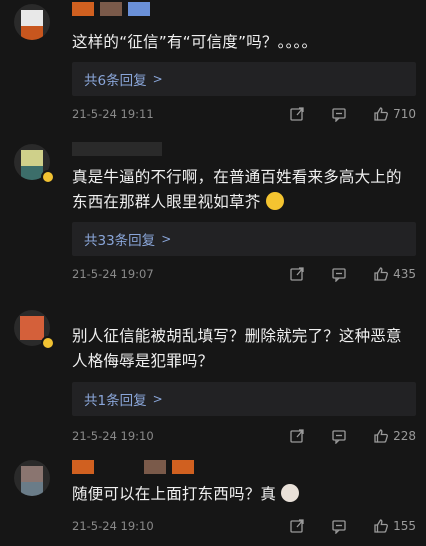  Describe the element at coordinates (244, 399) in the screenshot. I see `view-replies-button: 共1条回复 >` at that location.